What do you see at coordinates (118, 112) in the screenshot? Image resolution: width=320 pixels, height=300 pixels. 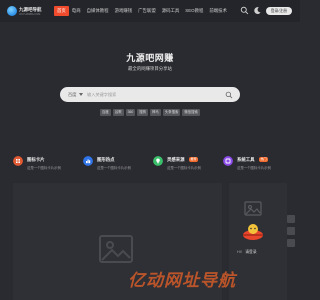 I see `search-tag: 谷歌` at bounding box center [118, 112].